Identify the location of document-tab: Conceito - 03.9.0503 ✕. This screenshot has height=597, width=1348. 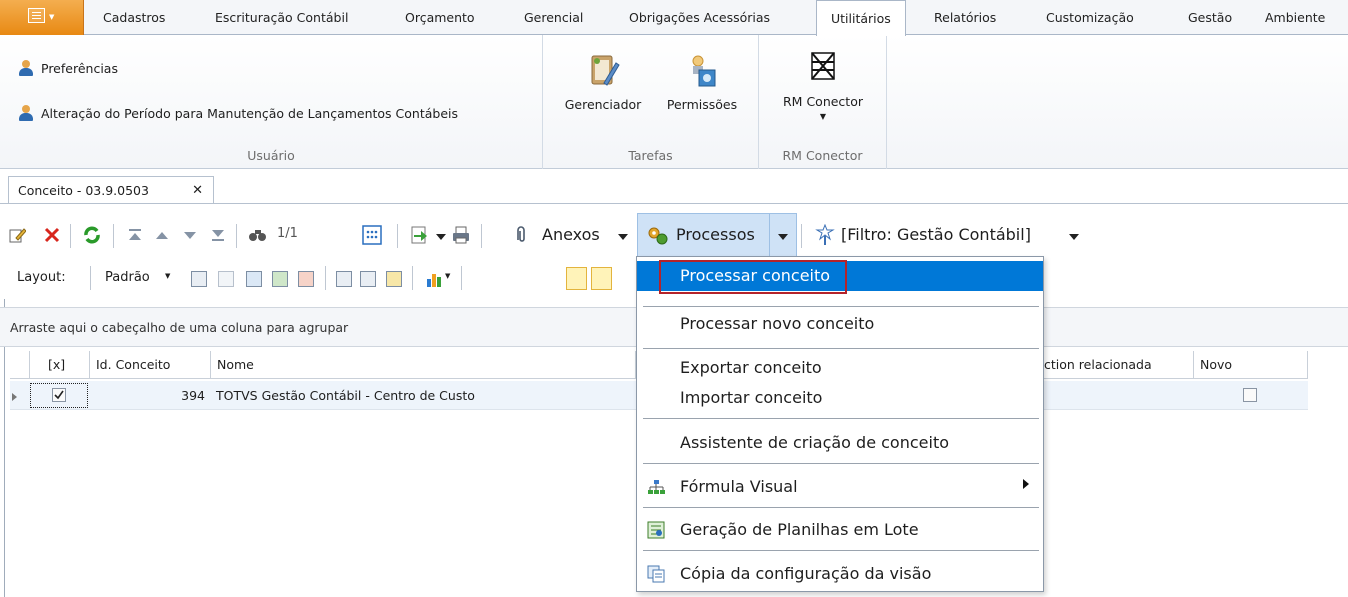
(111, 190).